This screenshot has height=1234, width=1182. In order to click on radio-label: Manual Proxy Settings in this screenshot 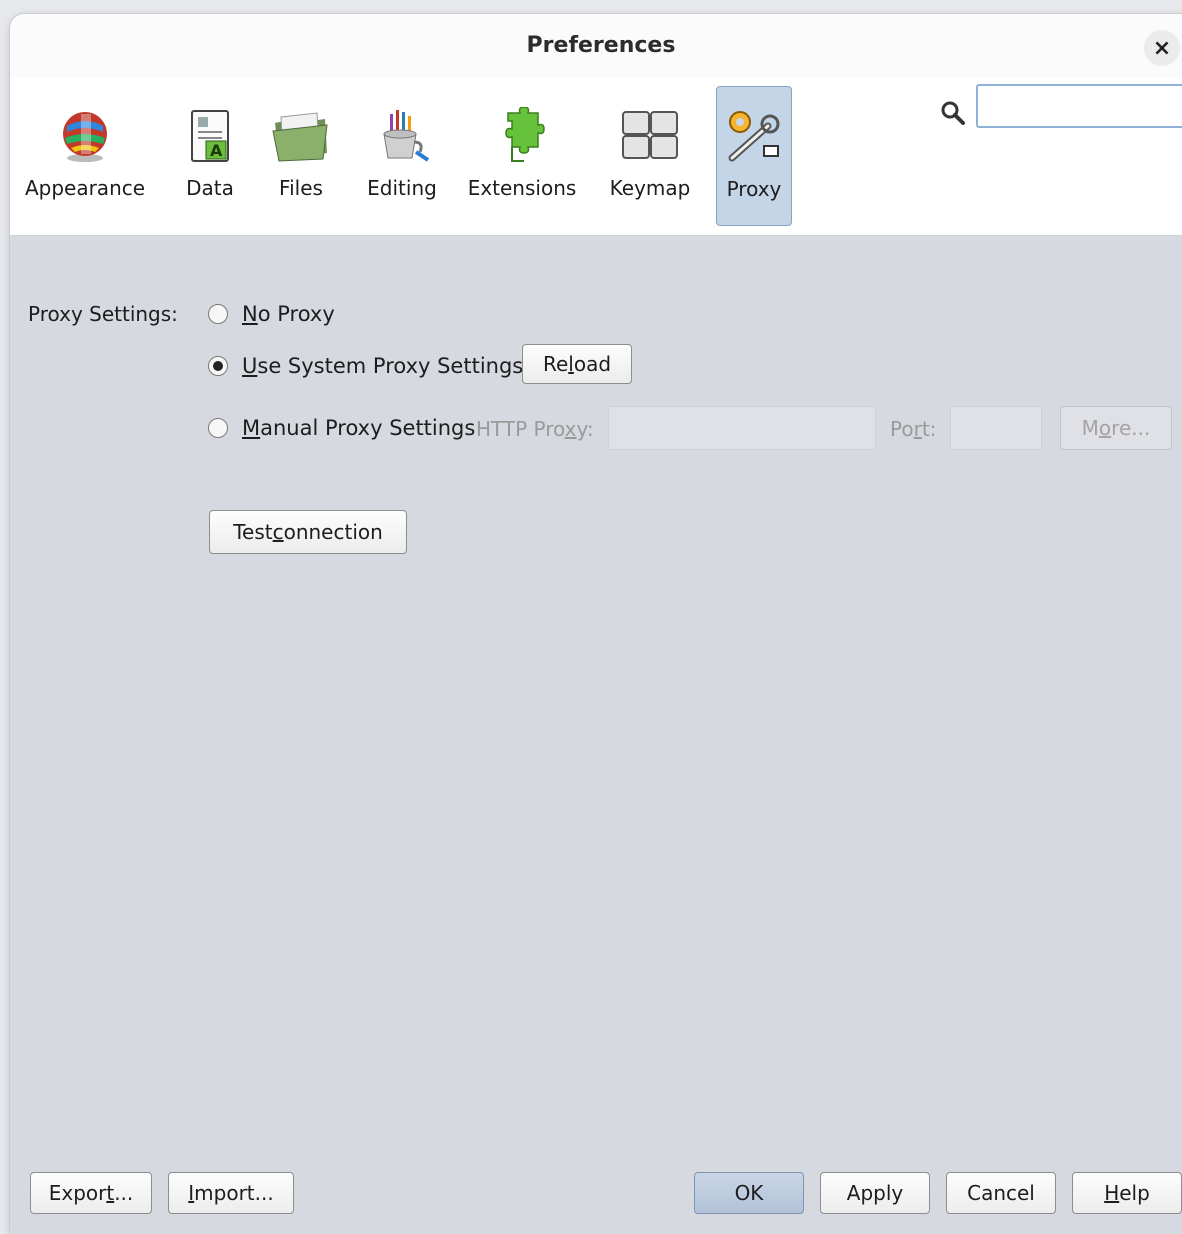, I will do `click(359, 428)`.